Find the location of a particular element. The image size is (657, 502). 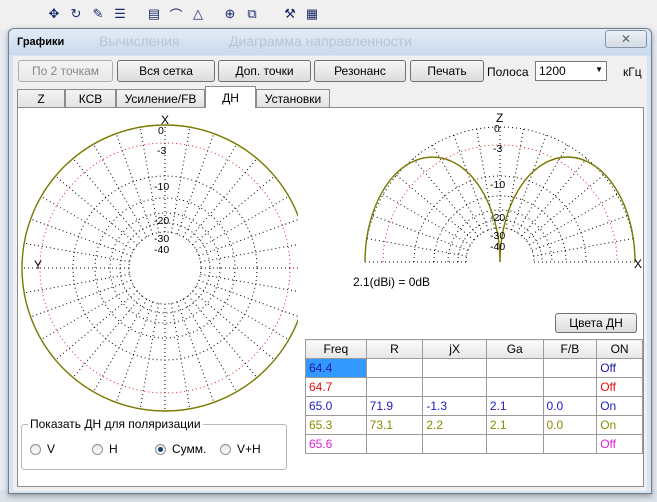

copy-icon: ⧉ is located at coordinates (252, 14).